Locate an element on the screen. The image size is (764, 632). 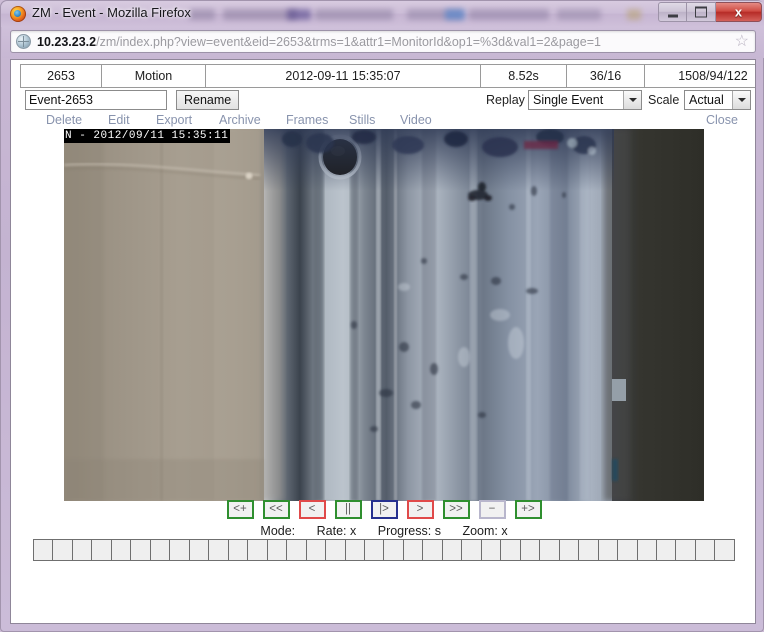
menu-link-close: Close is located at coordinates (722, 120).